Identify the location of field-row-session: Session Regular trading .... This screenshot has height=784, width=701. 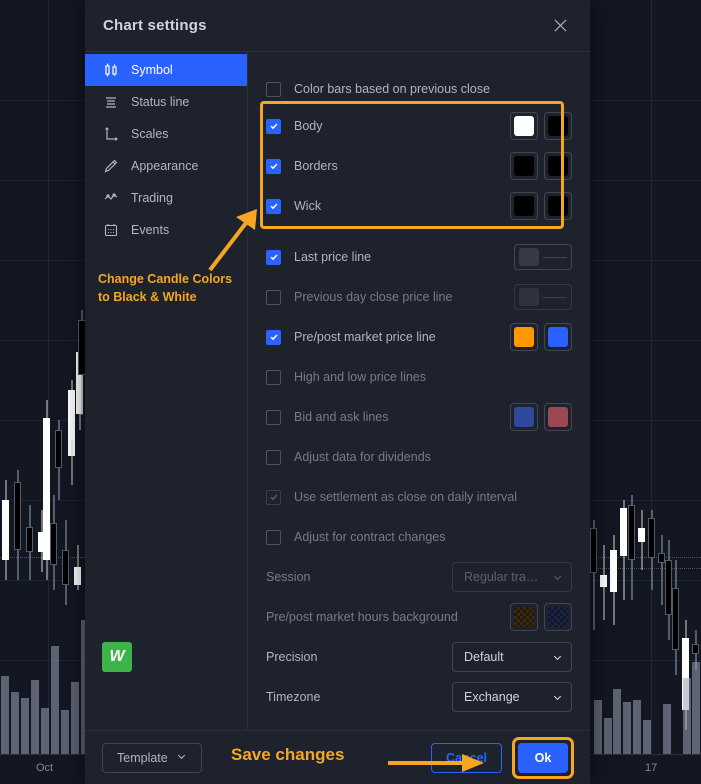
(419, 577).